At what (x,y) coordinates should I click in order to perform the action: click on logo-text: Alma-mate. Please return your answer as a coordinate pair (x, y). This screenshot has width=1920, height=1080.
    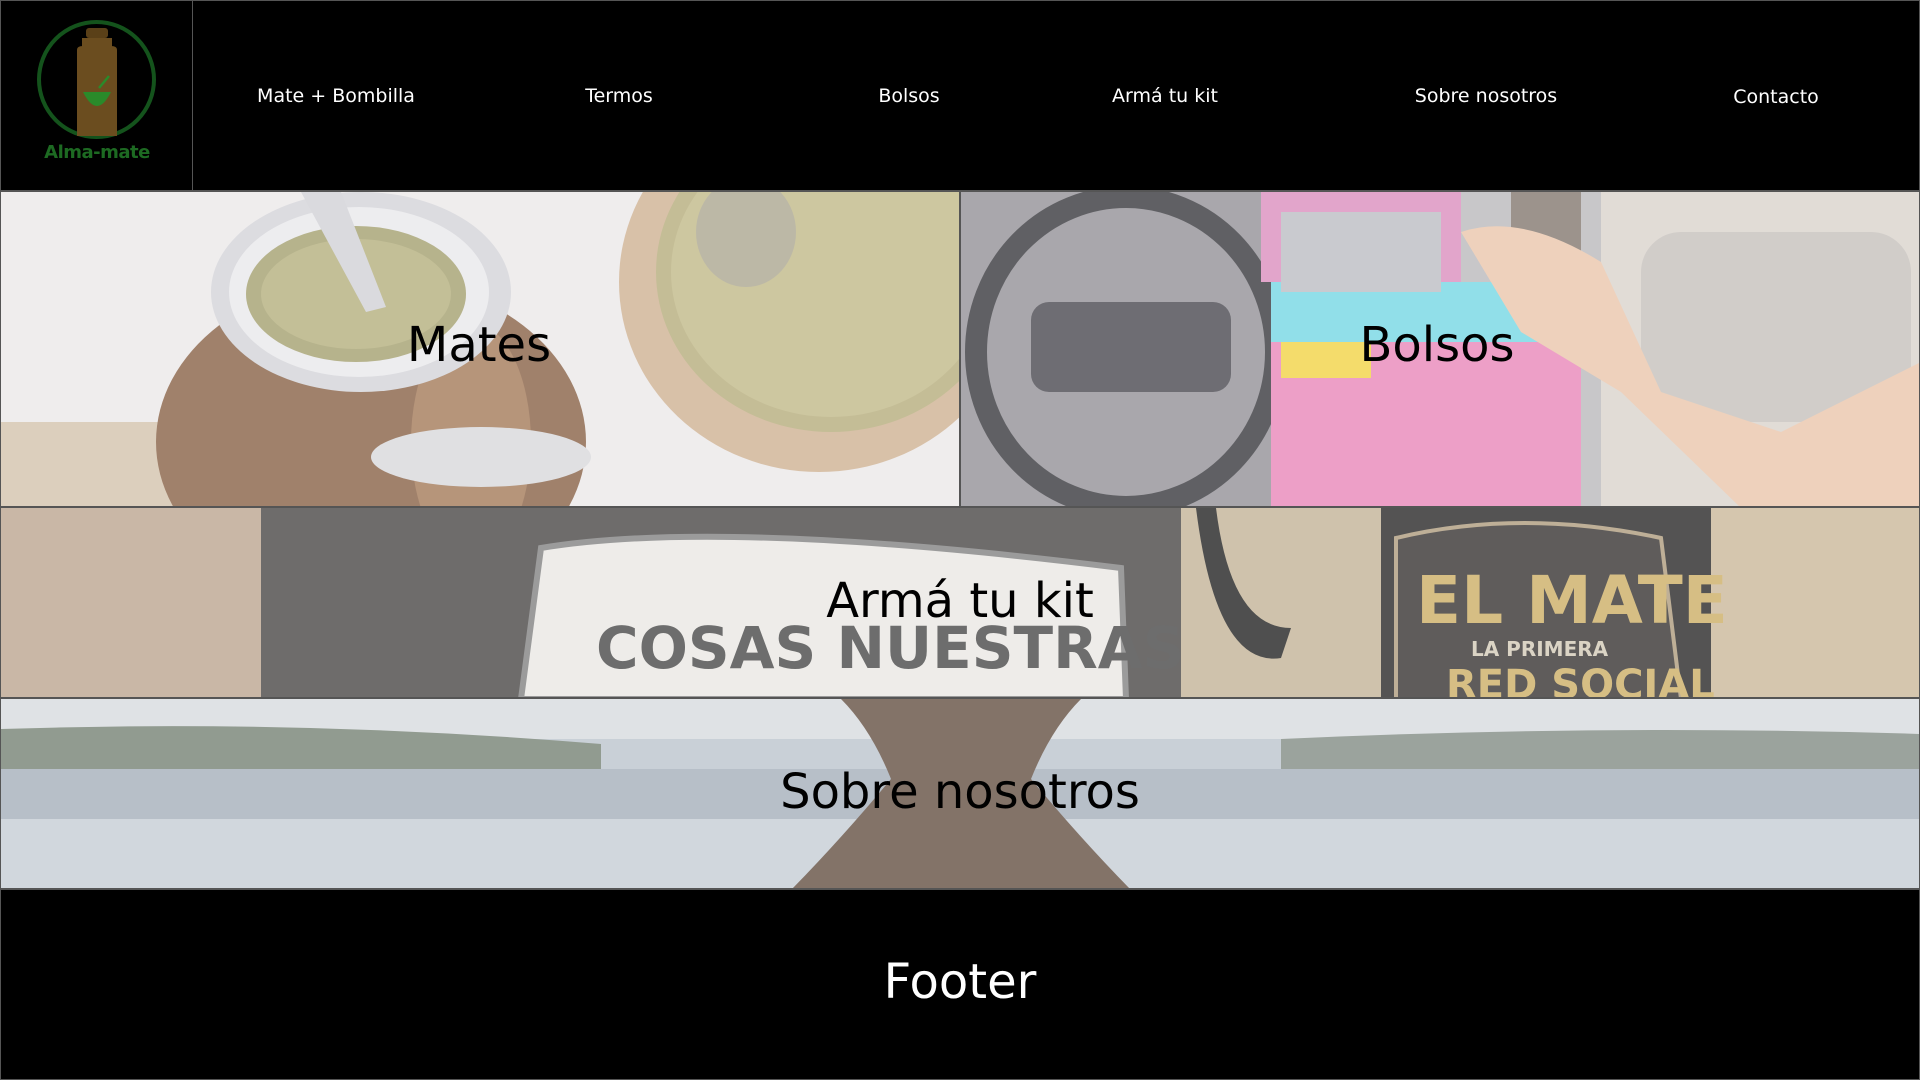
    Looking at the image, I should click on (97, 152).